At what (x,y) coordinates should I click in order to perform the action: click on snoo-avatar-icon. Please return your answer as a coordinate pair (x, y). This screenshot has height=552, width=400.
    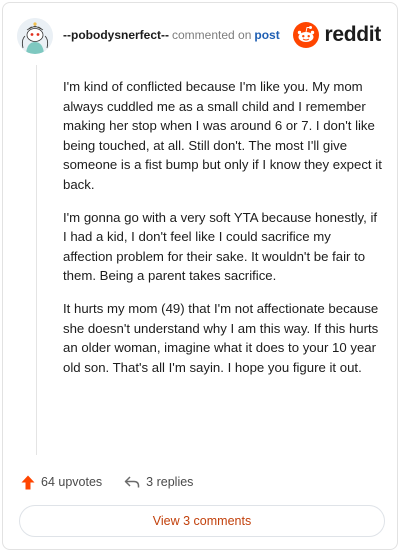
    Looking at the image, I should click on (35, 36).